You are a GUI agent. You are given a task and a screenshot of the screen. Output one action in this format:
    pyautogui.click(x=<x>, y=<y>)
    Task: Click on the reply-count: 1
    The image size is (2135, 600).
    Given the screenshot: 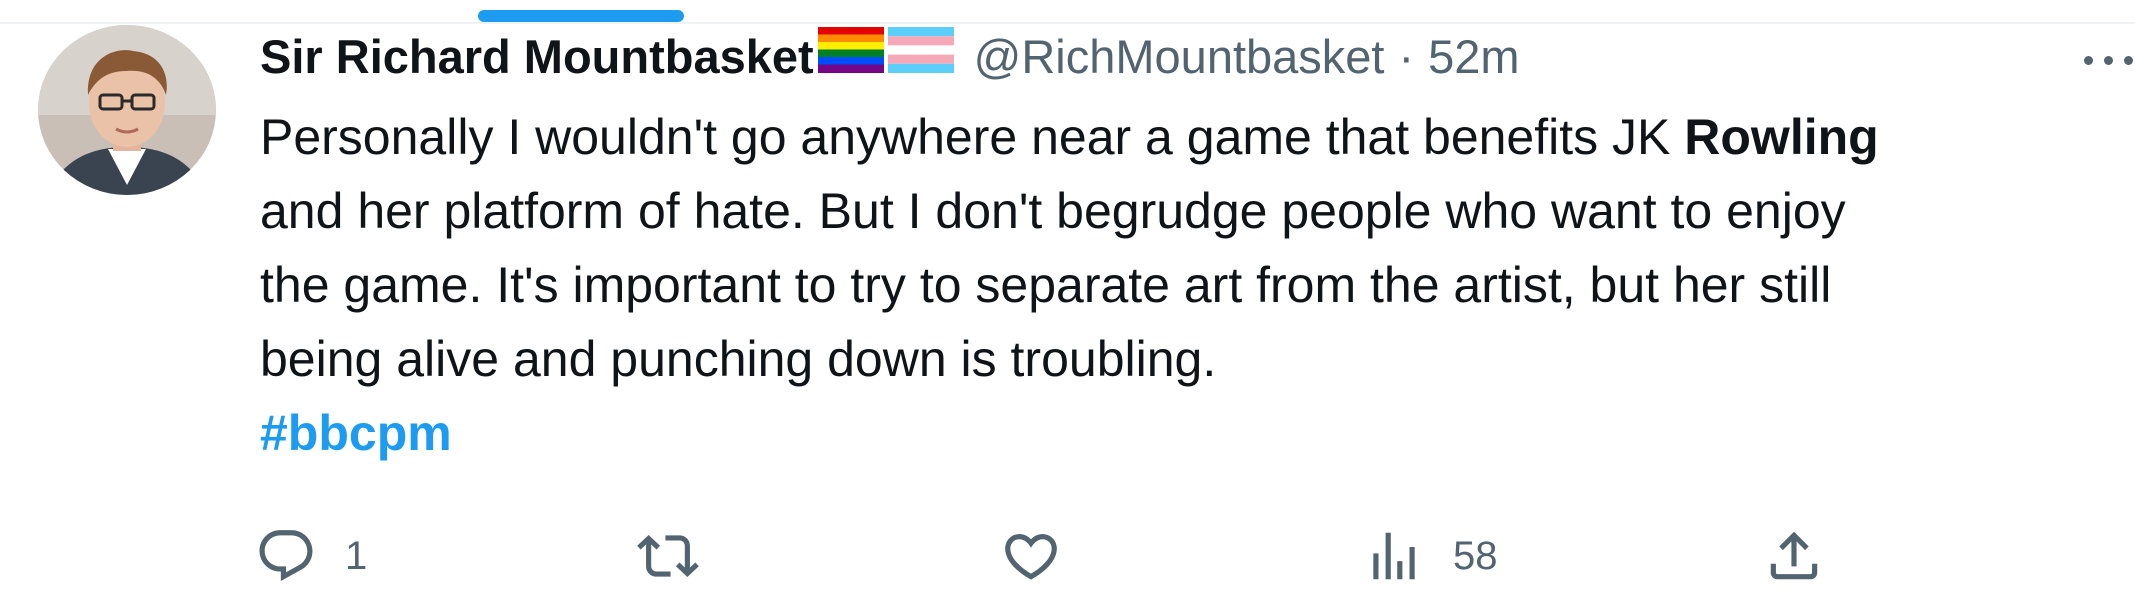 What is the action you would take?
    pyautogui.click(x=356, y=555)
    